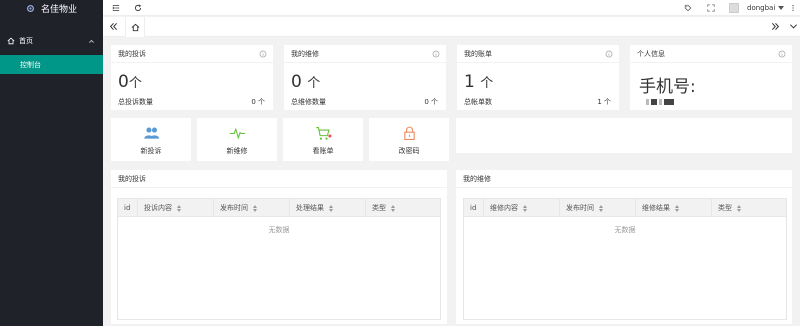  Describe the element at coordinates (306, 82) in the screenshot. I see `stat-value: 0 个` at that location.